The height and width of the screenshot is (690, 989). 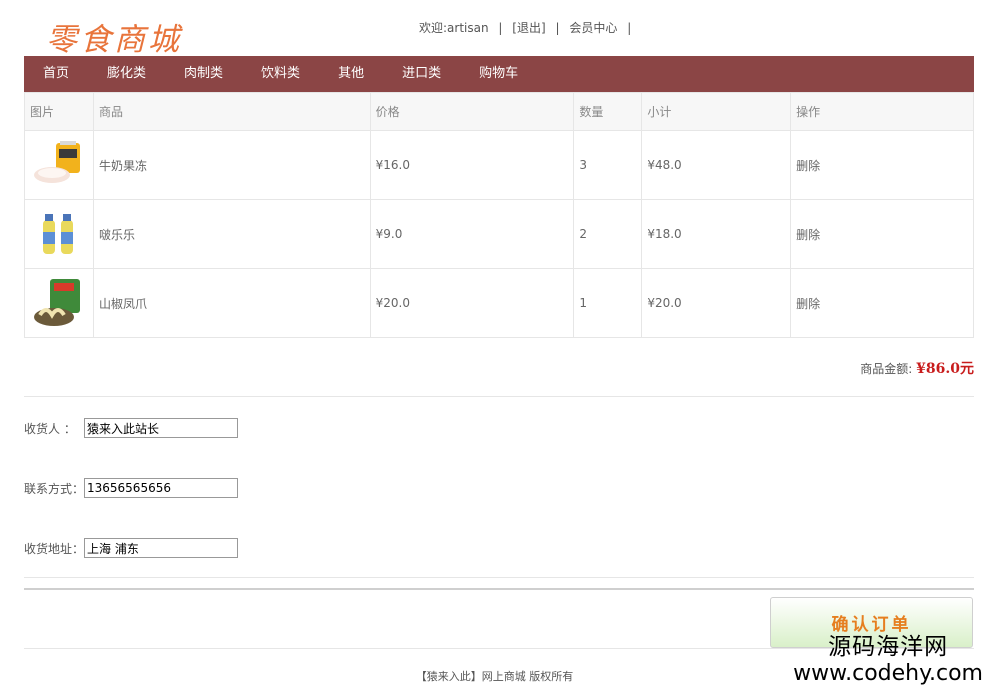 I want to click on receiver-input, so click(x=161, y=428).